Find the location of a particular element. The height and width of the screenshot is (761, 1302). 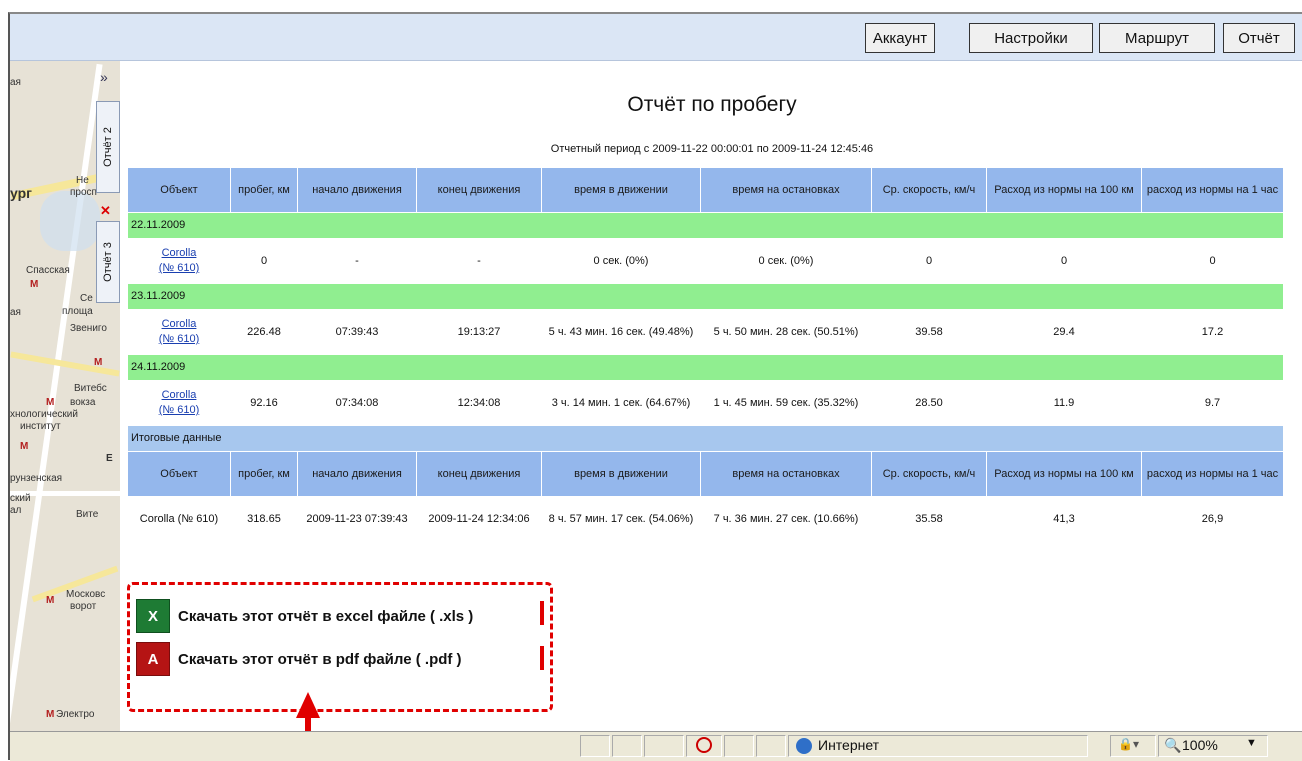

table-cell: 3 ч. 14 мин. 1 сек. (64.67%) is located at coordinates (621, 403).